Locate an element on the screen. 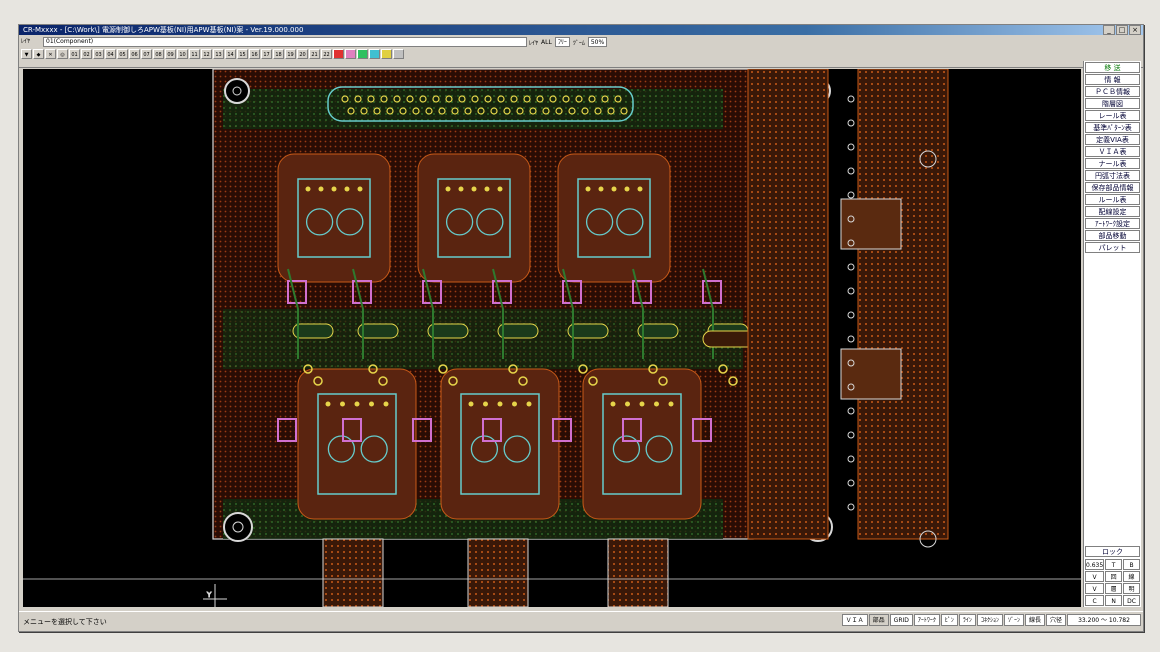 The height and width of the screenshot is (652, 1160). option-toggle: 回 is located at coordinates (1114, 576).